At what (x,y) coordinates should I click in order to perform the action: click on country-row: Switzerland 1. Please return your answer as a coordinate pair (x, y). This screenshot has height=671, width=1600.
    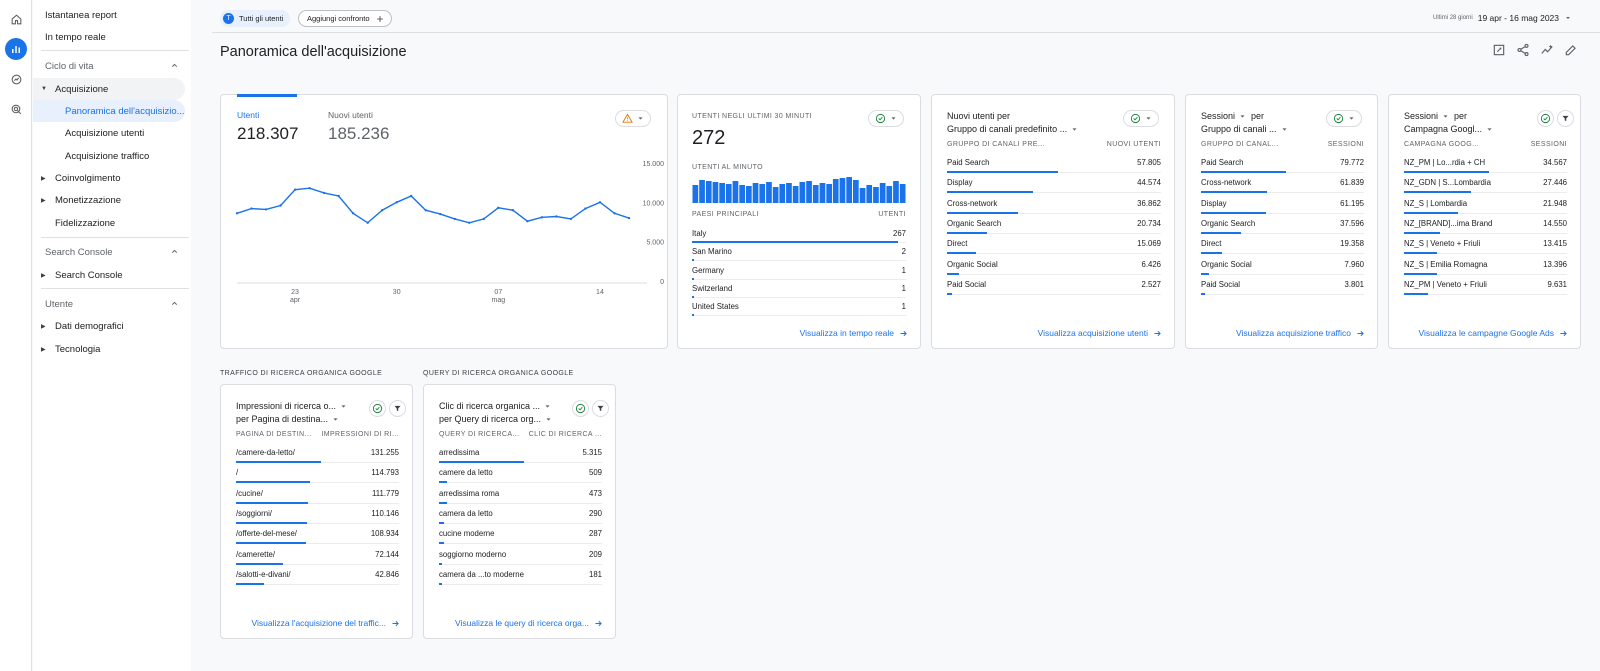
    Looking at the image, I should click on (799, 289).